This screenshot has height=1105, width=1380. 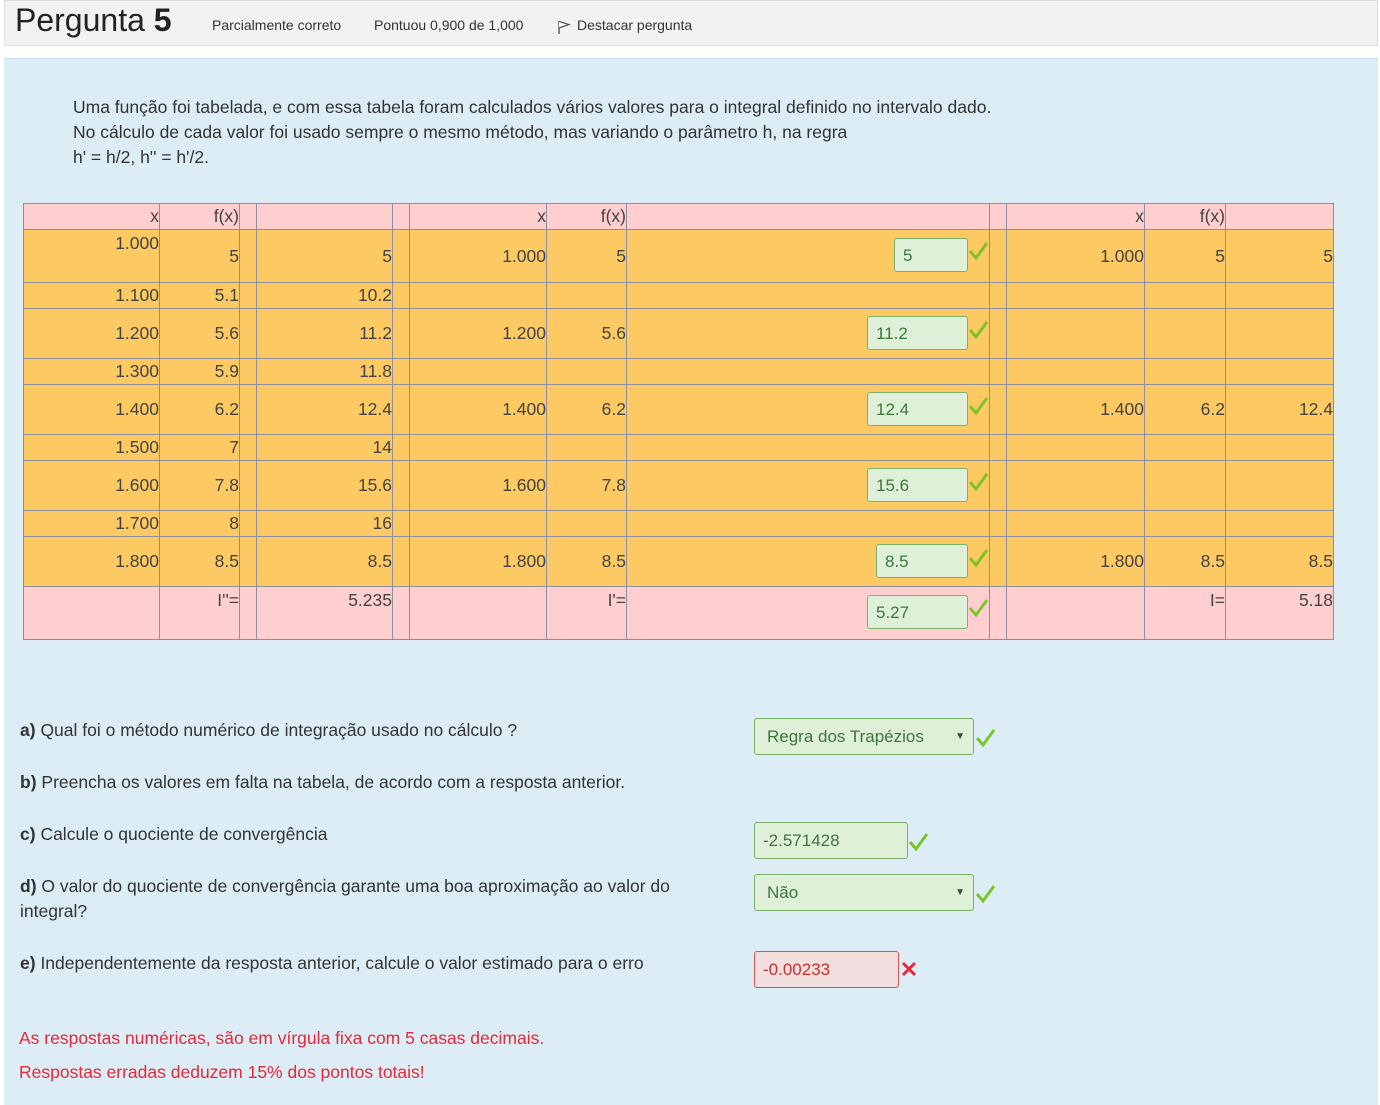 I want to click on cell-x: 1.300, so click(x=91, y=371).